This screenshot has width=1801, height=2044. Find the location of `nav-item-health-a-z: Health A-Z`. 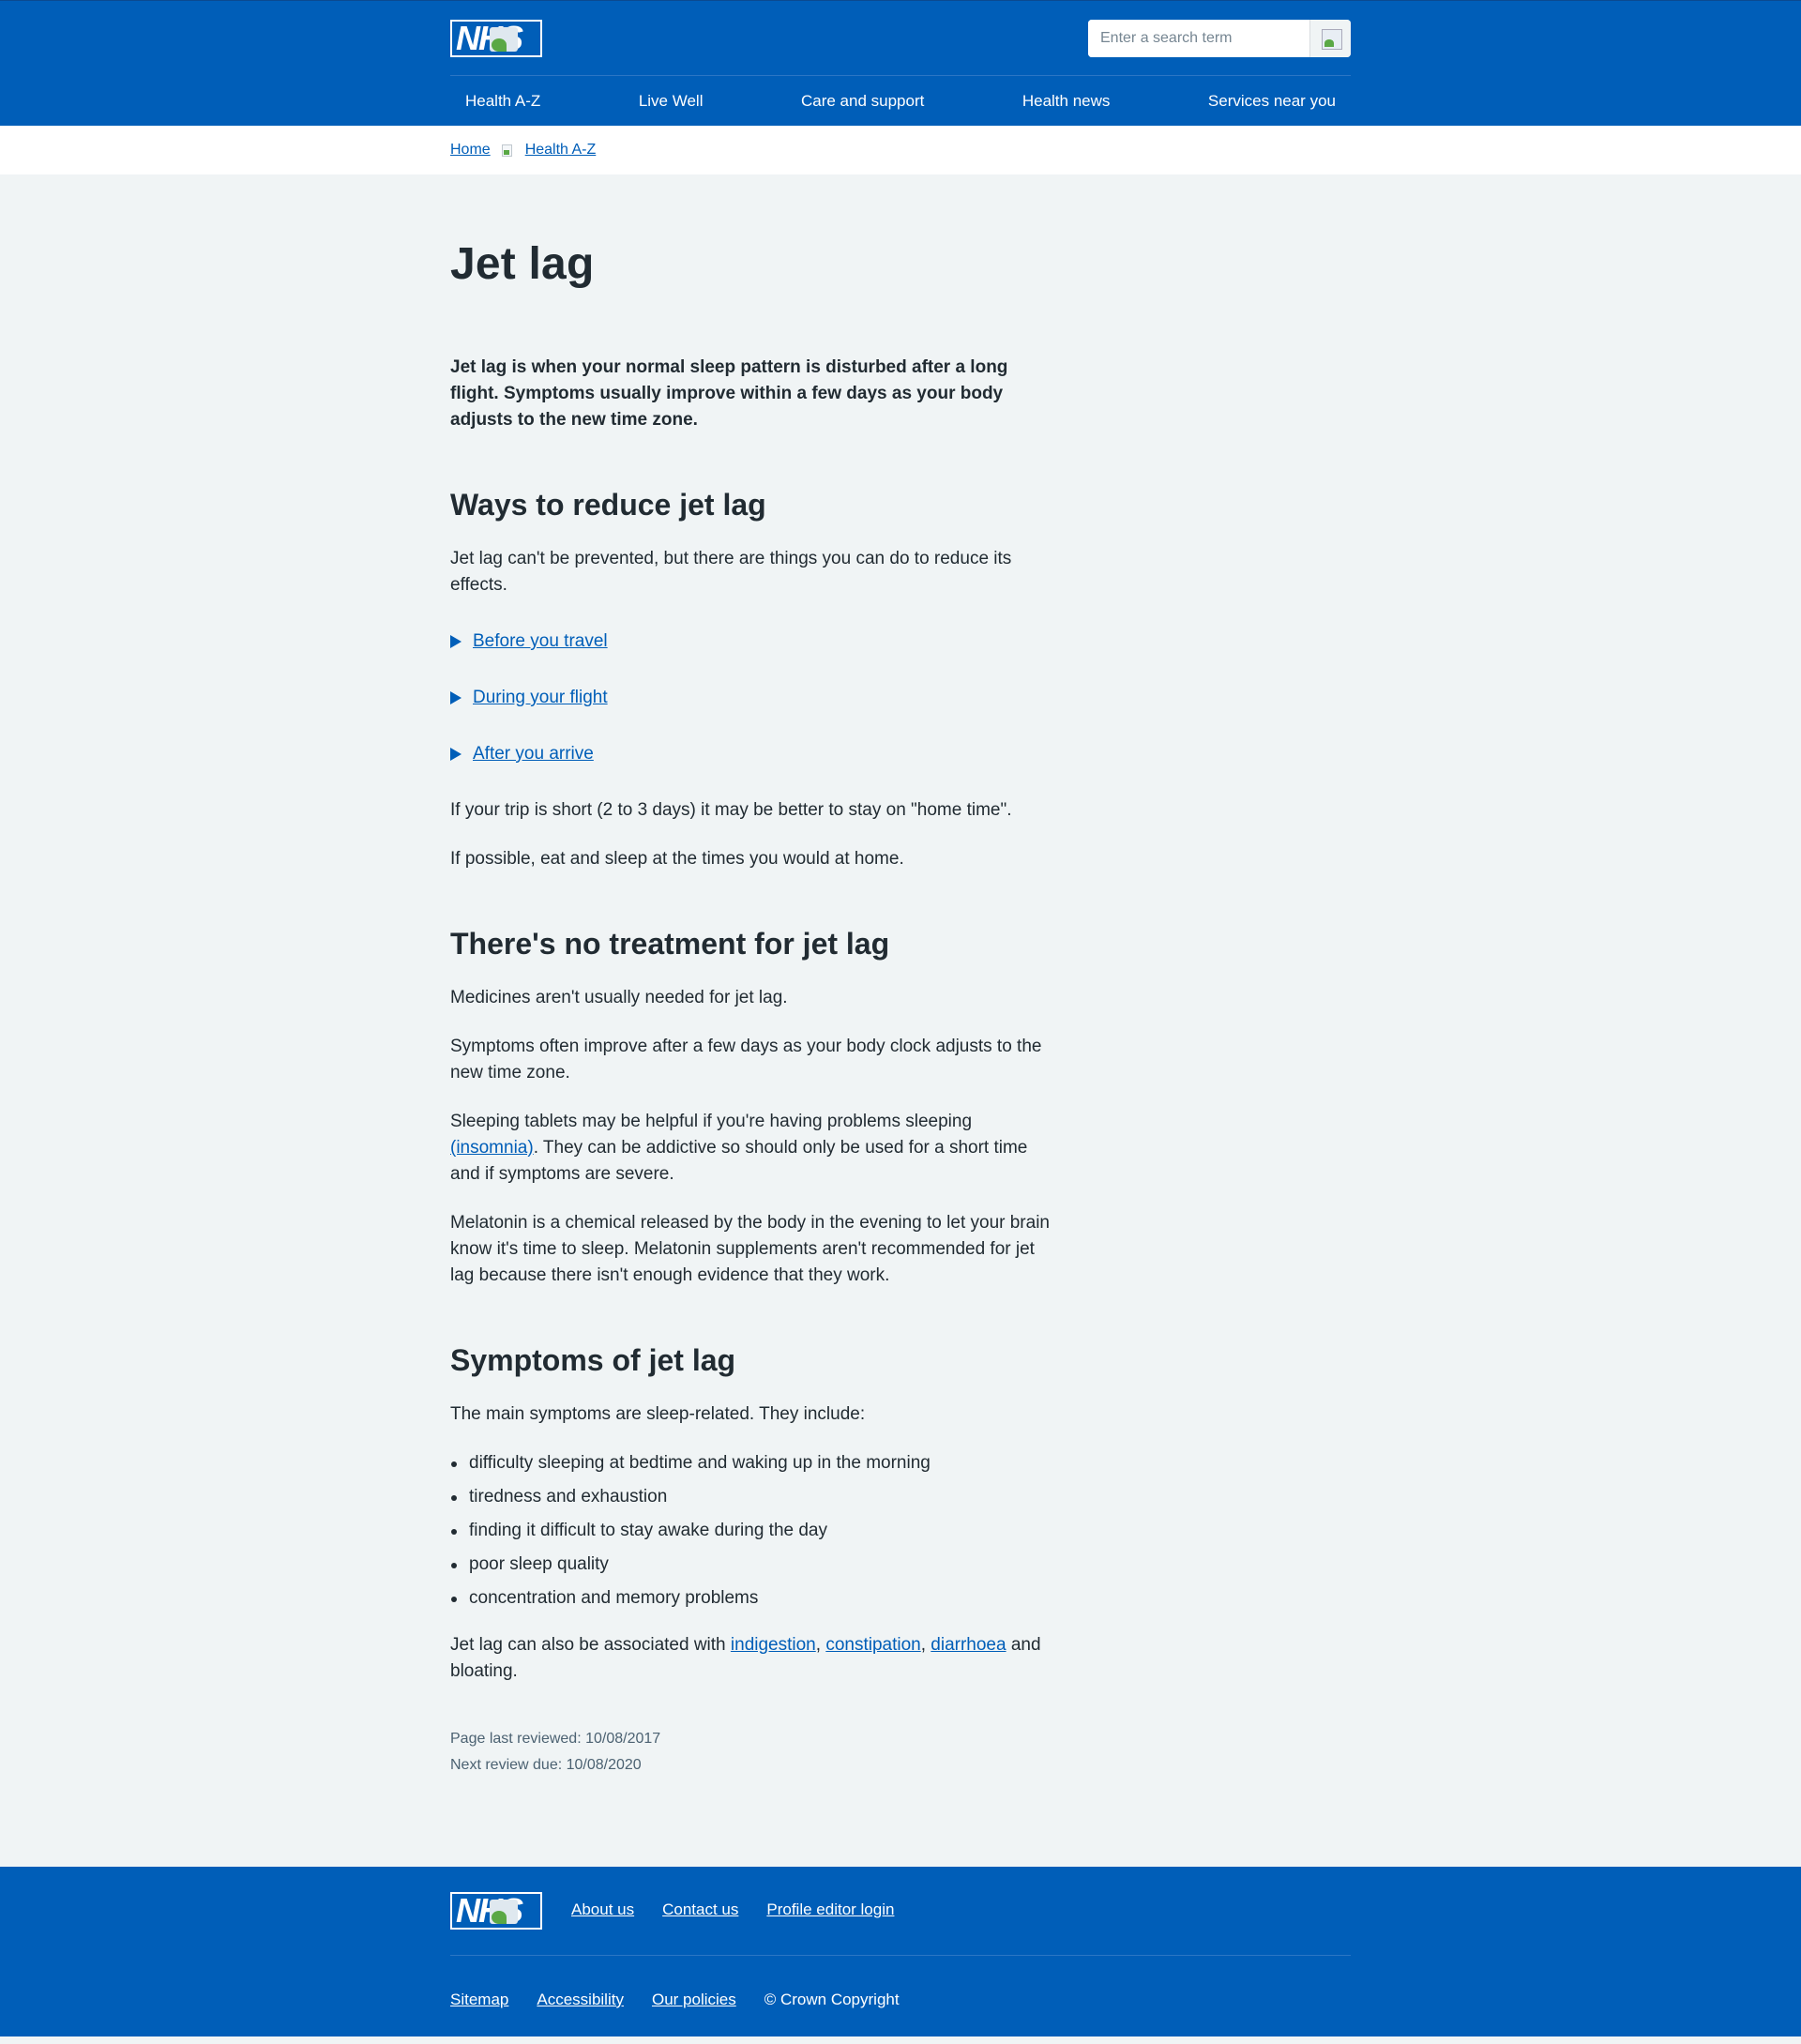

nav-item-health-a-z: Health A-Z is located at coordinates (502, 101).